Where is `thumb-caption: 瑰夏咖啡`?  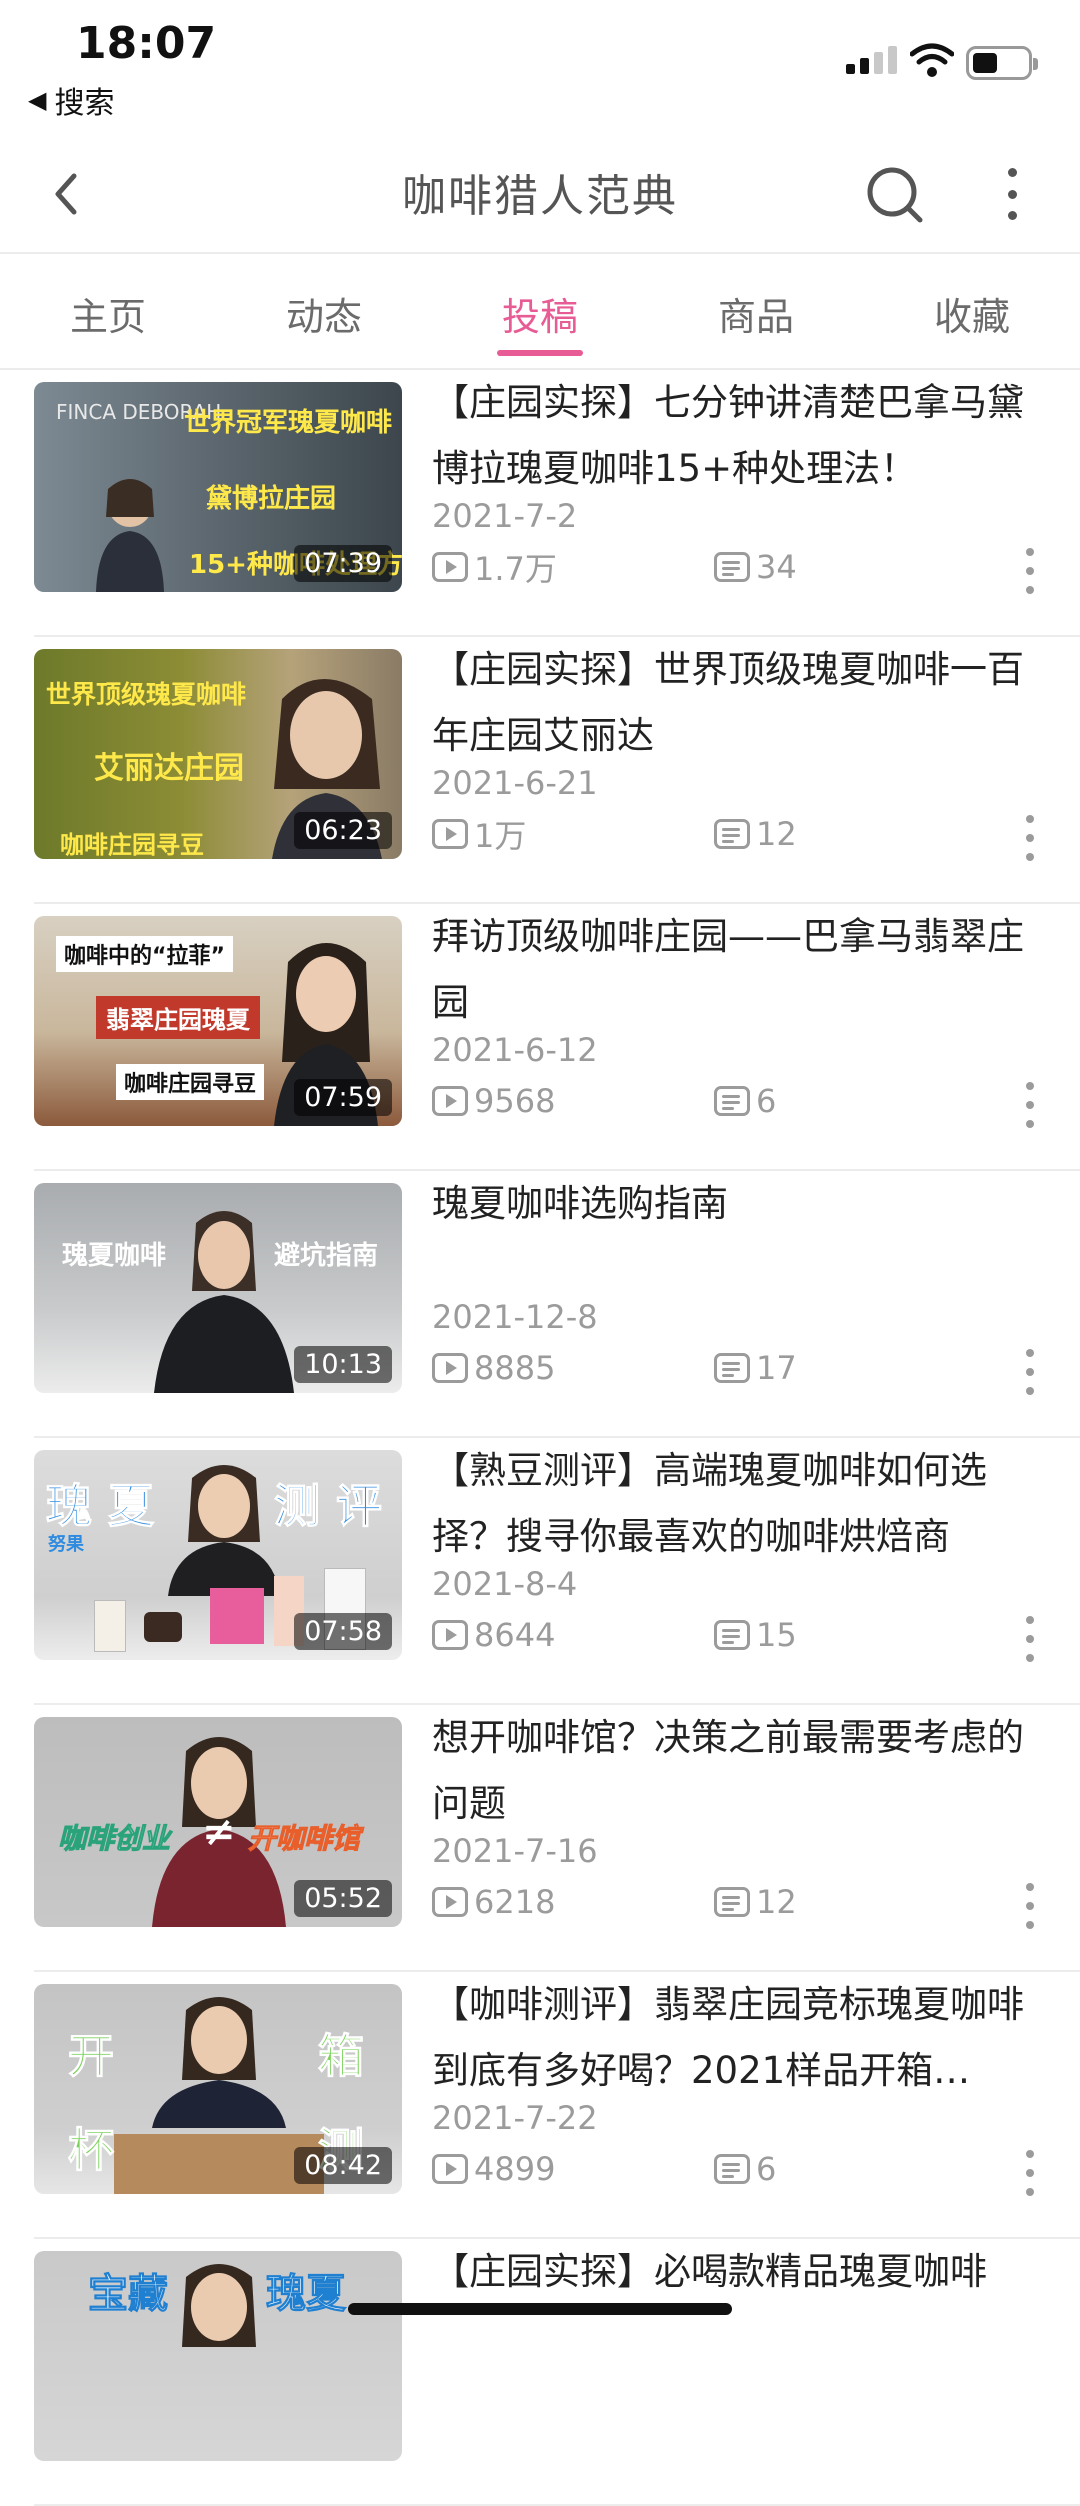
thumb-caption: 瑰夏咖啡 is located at coordinates (114, 1256).